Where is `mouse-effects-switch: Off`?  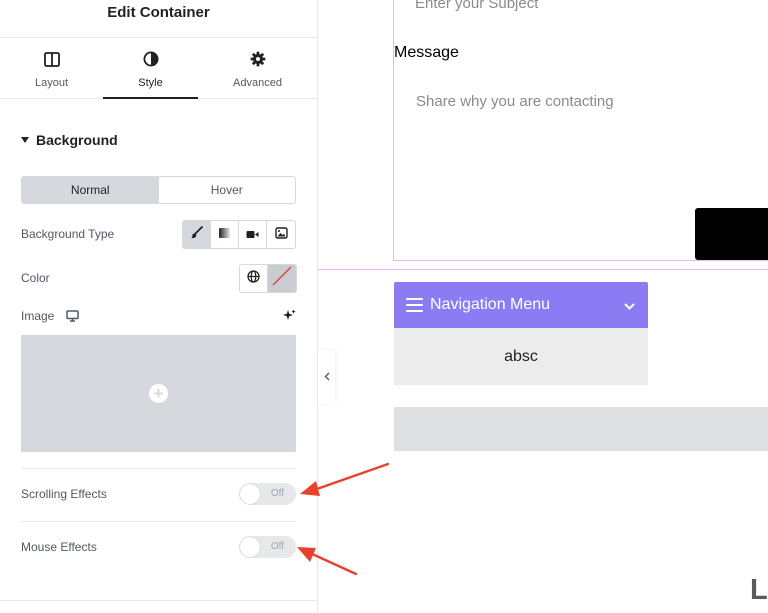 mouse-effects-switch: Off is located at coordinates (267, 547).